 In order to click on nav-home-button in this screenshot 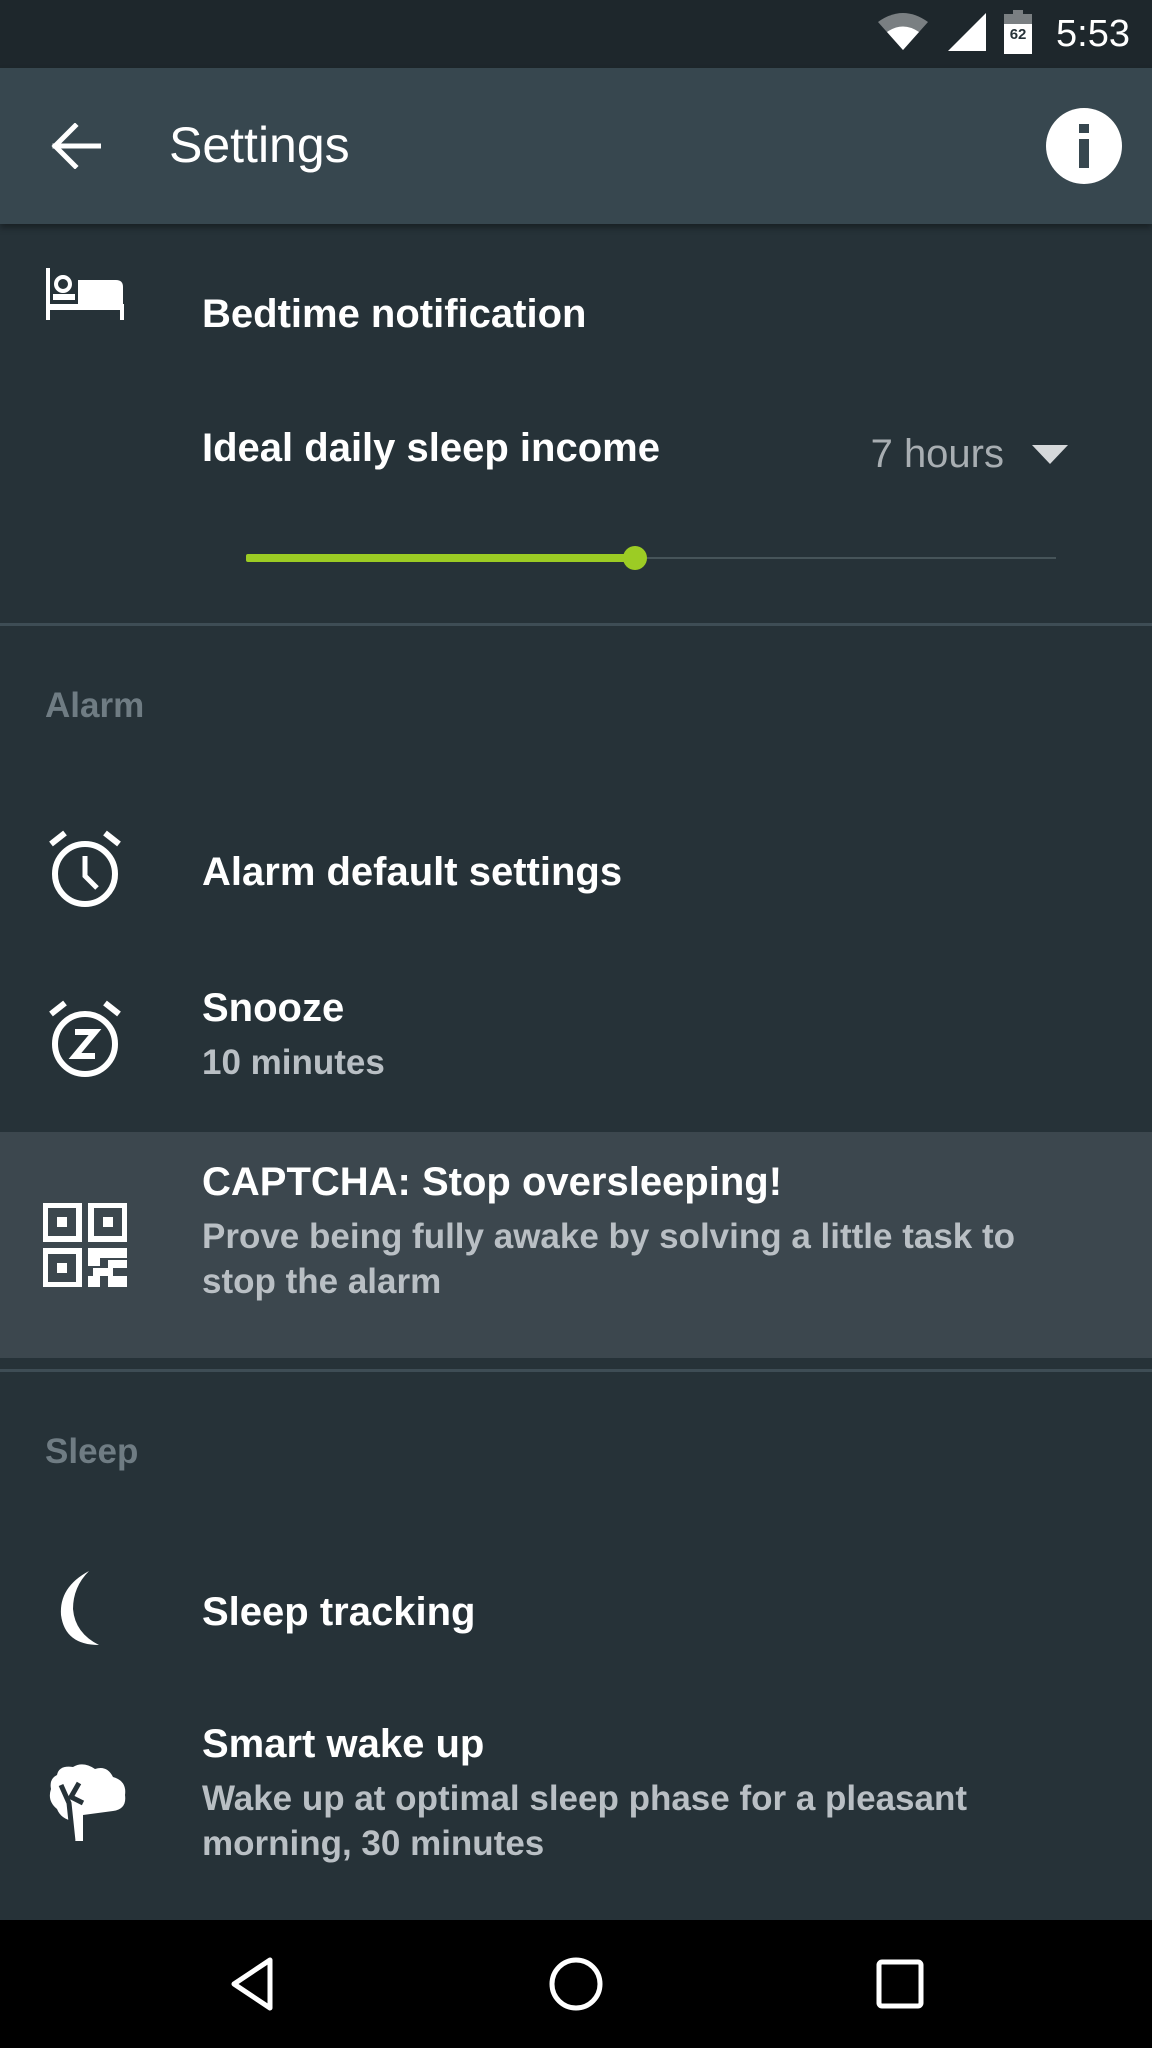, I will do `click(576, 1984)`.